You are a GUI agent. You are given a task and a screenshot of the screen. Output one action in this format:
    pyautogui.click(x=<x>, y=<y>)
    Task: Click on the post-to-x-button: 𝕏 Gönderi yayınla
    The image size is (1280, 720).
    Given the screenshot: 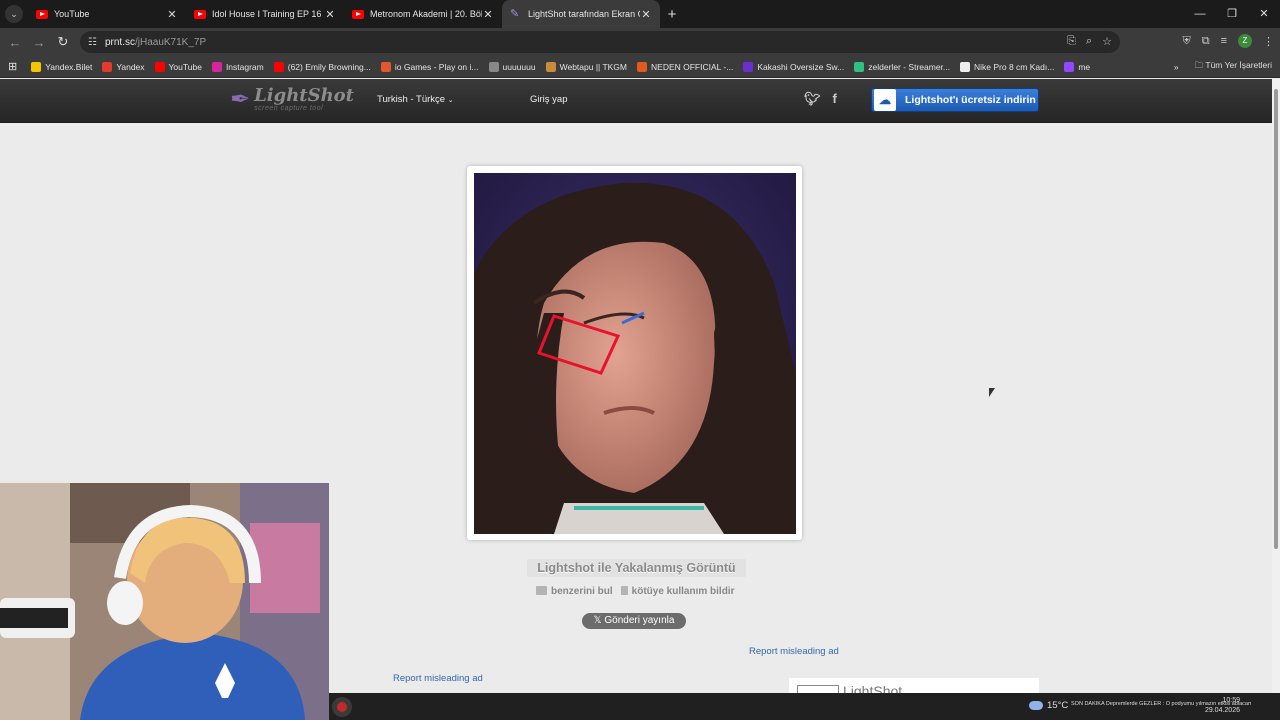 What is the action you would take?
    pyautogui.click(x=634, y=621)
    